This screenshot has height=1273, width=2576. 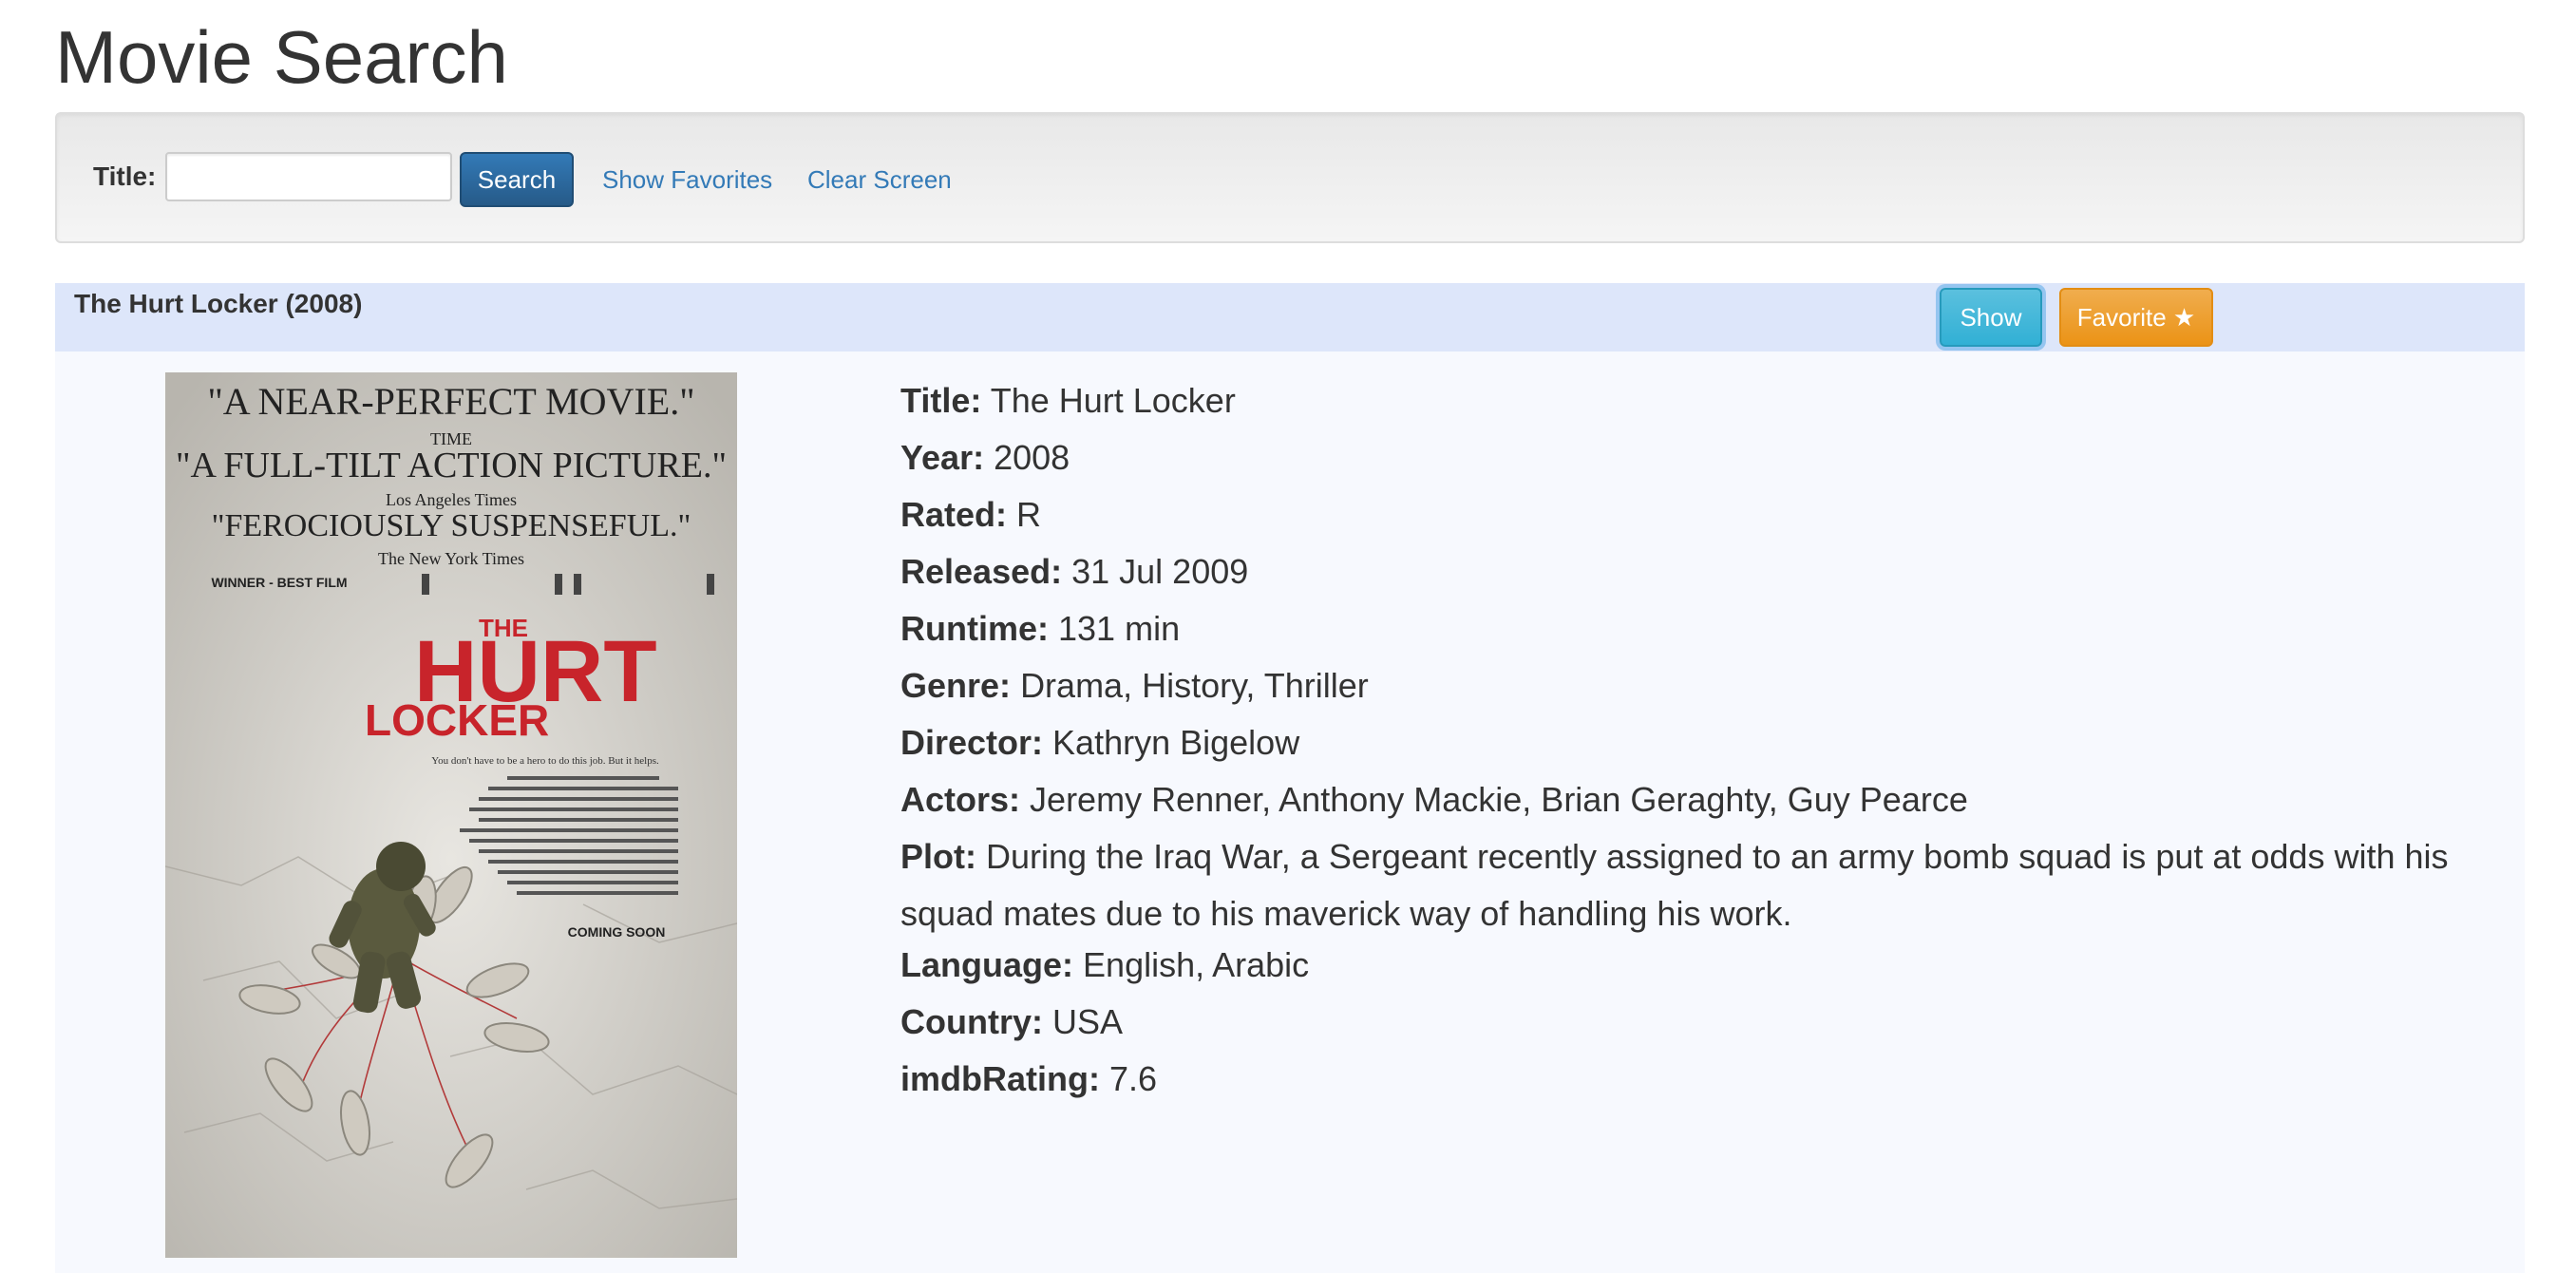 I want to click on detail-key: Director:, so click(x=972, y=742).